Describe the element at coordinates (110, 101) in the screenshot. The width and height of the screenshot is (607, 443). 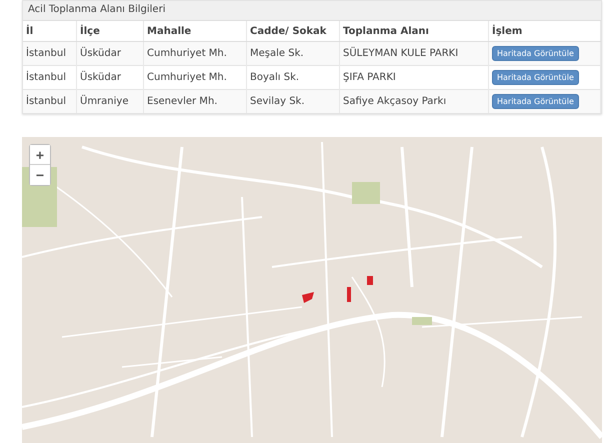
I see `table-cell: Ümraniye` at that location.